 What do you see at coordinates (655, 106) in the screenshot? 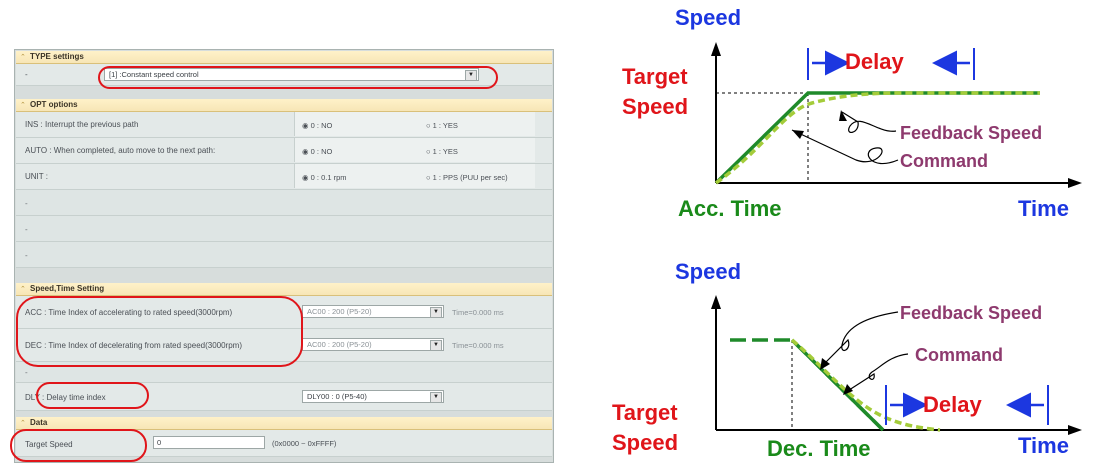
I see `top-target-label-2: Speed` at bounding box center [655, 106].